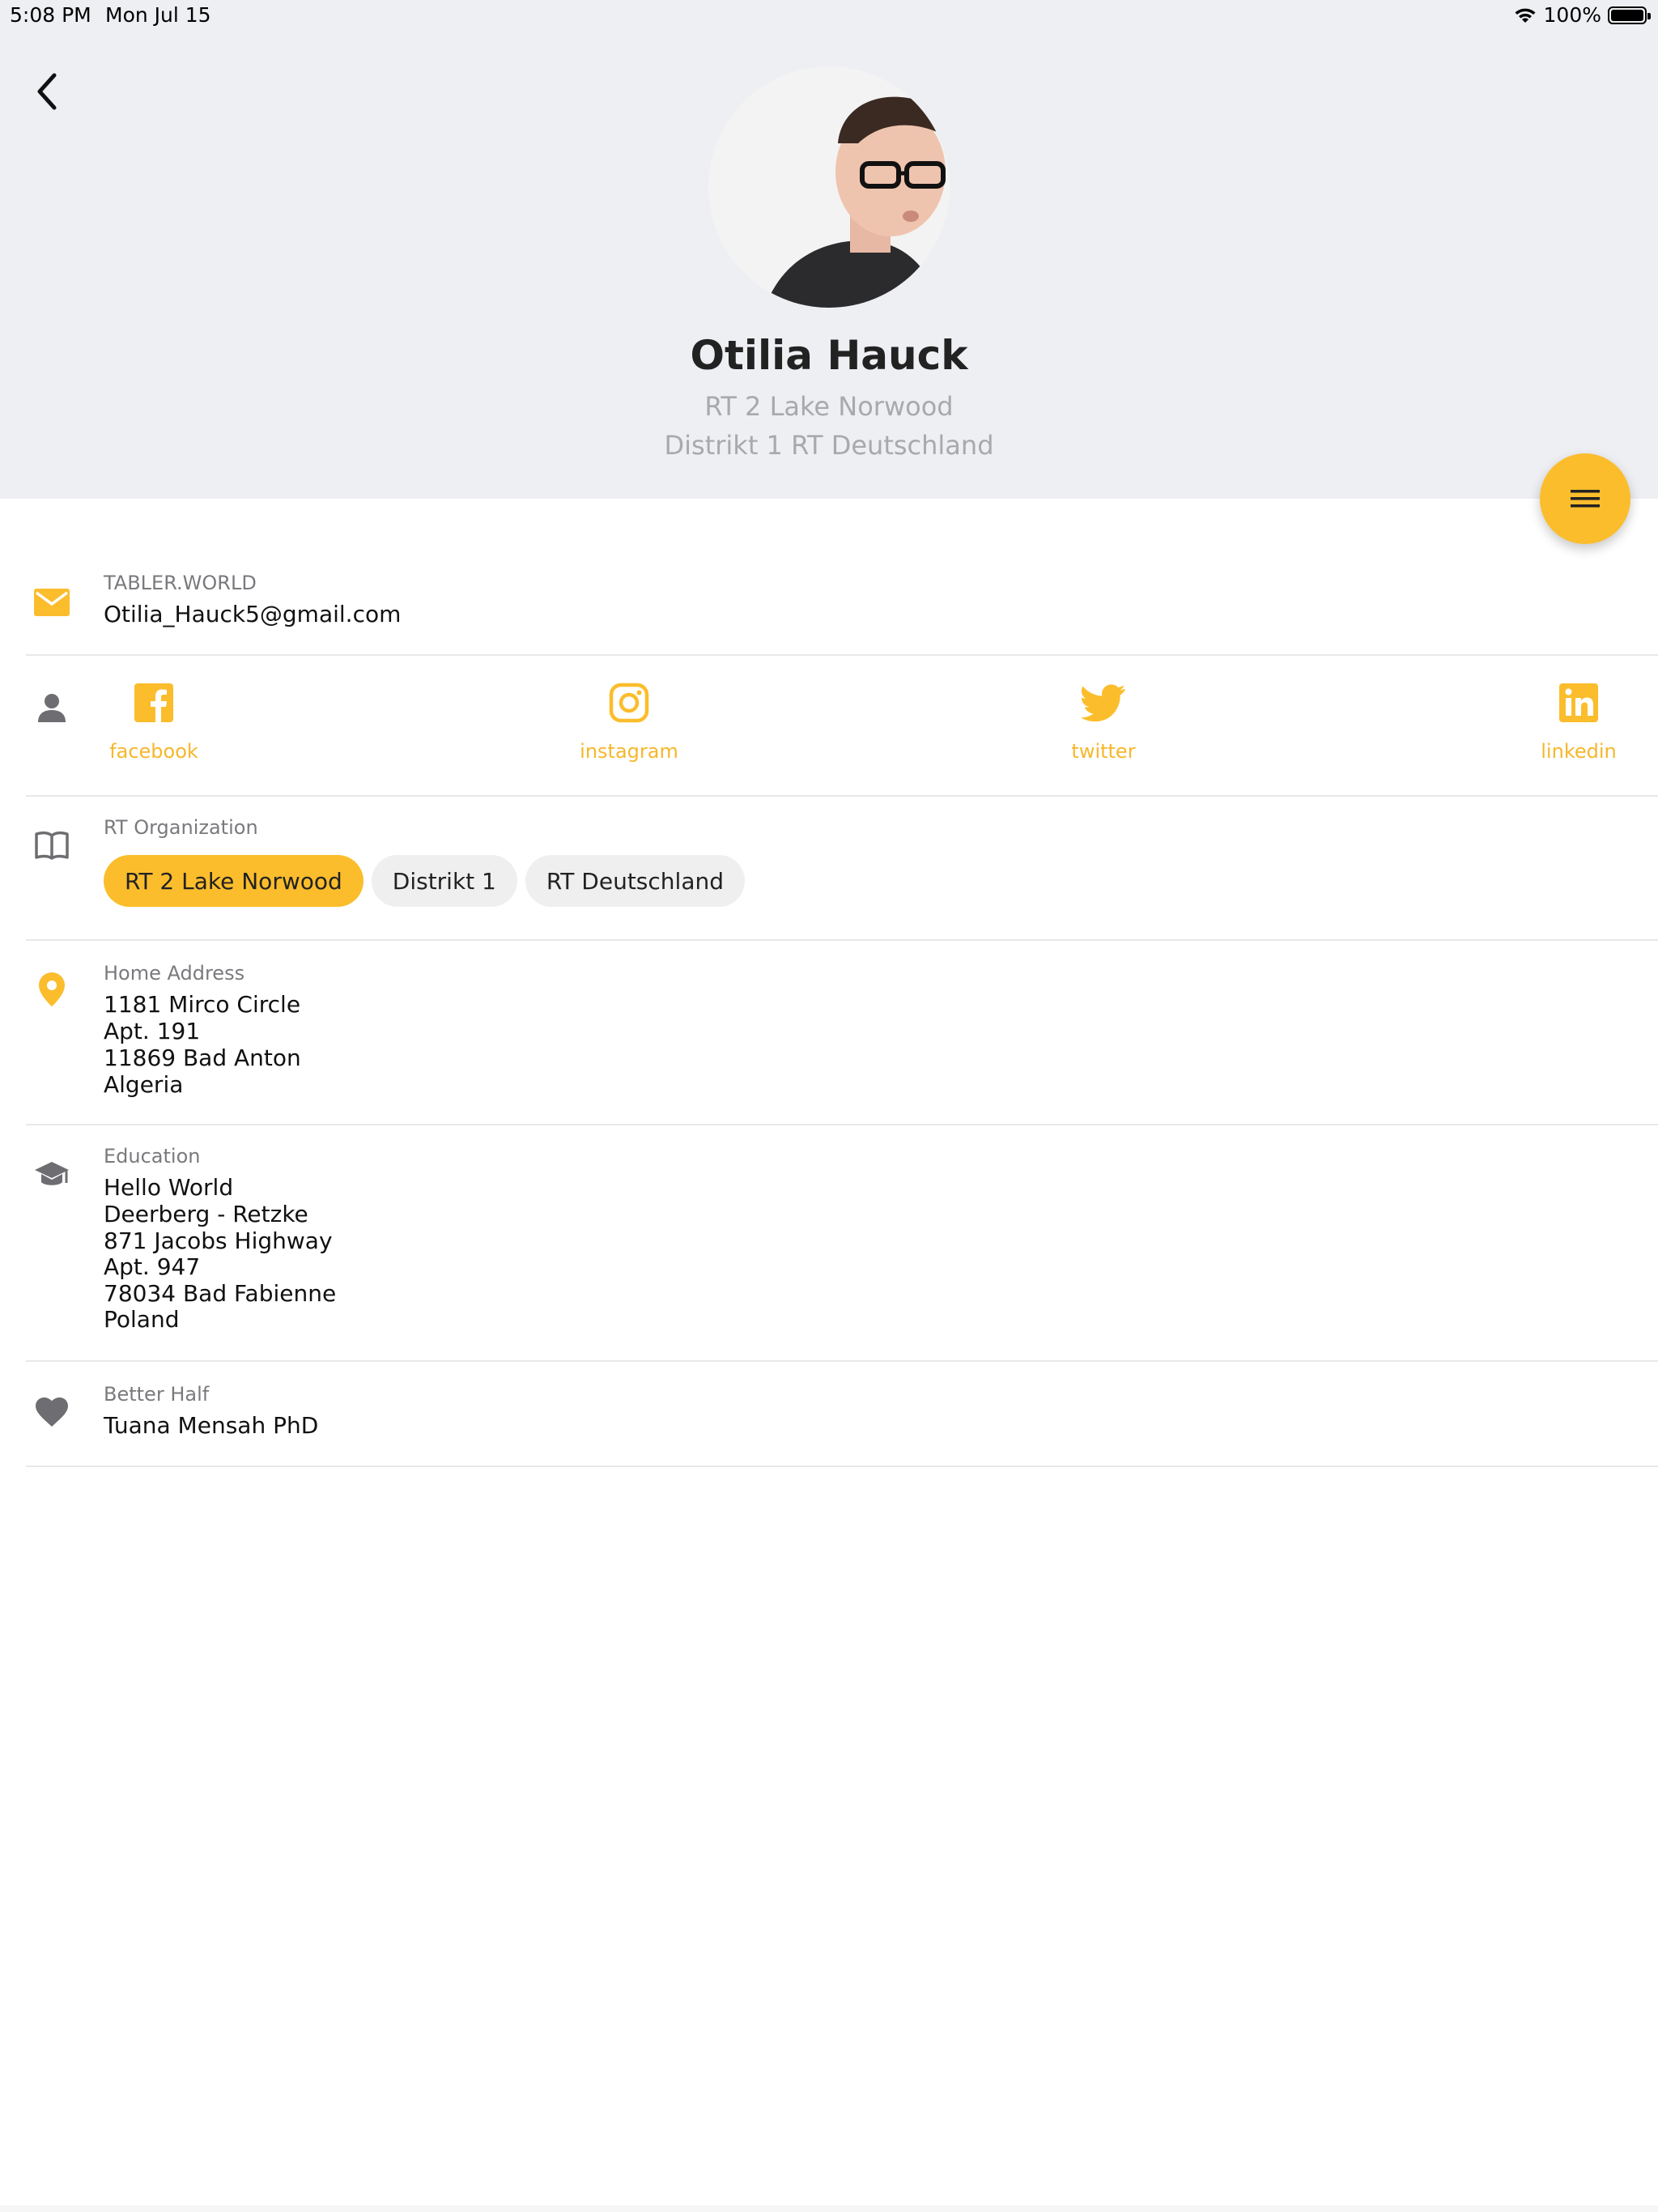 This screenshot has width=1658, height=2212. I want to click on profile-club: RT 2 Lake Norwood, so click(829, 406).